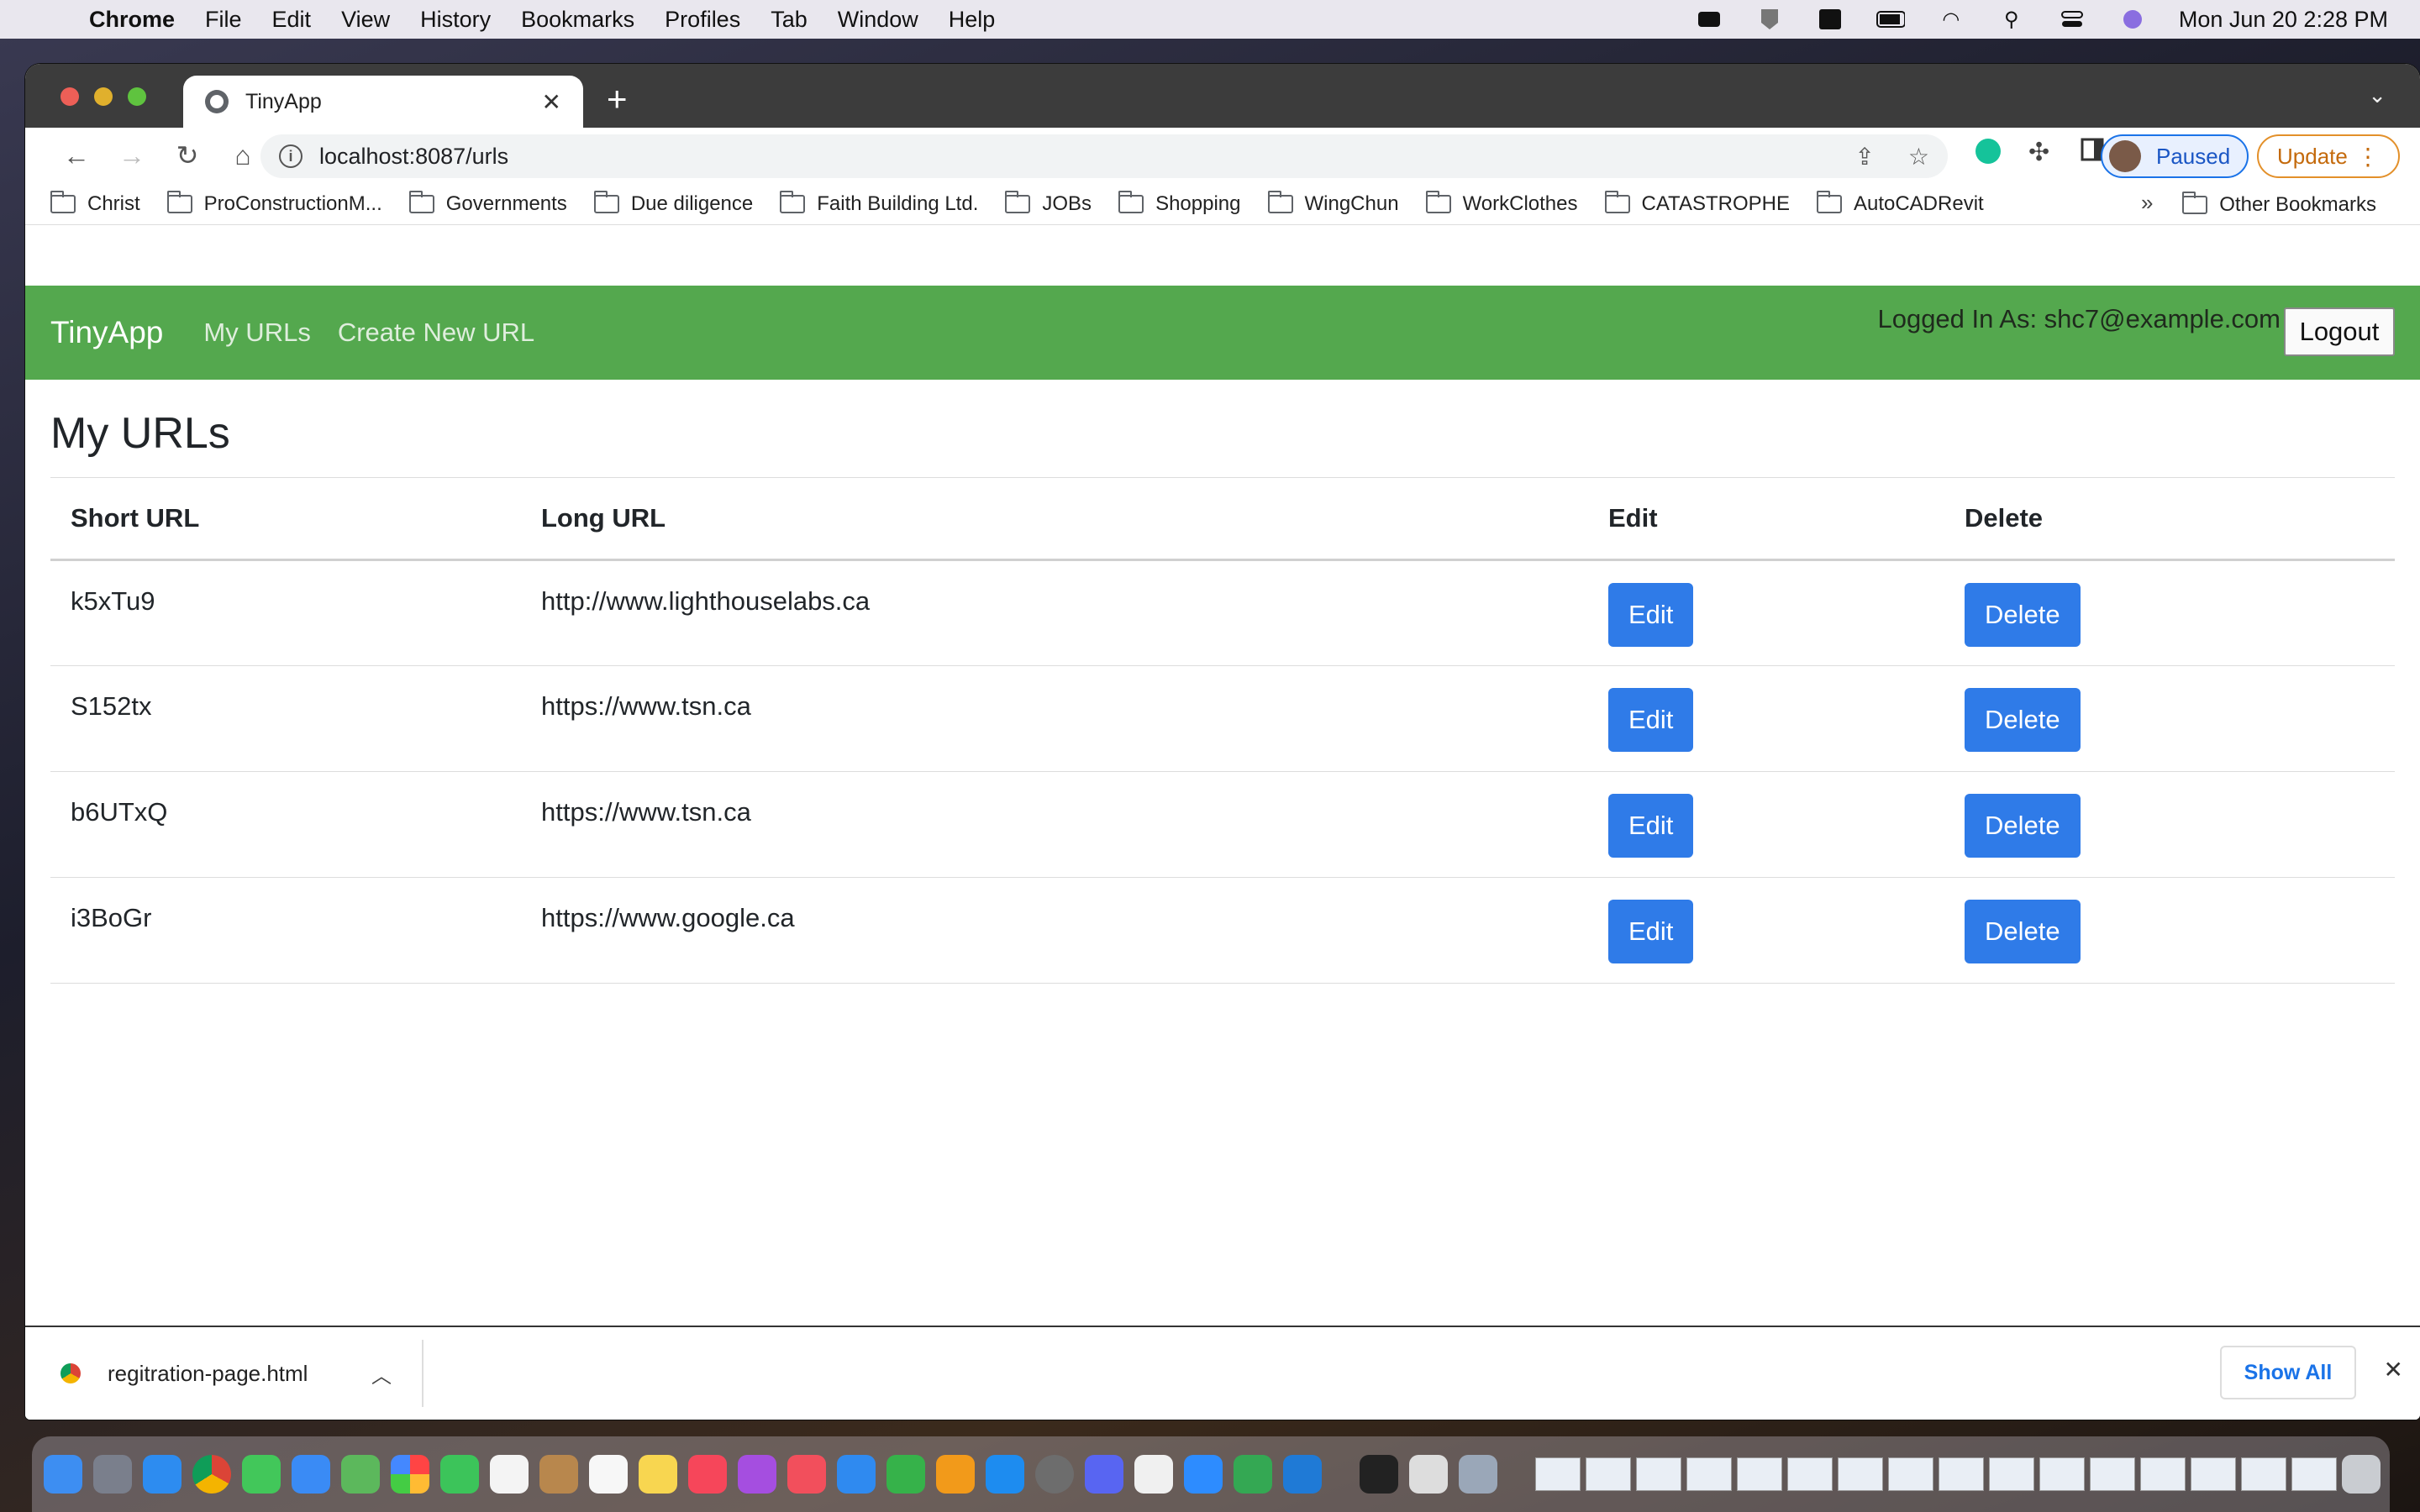  I want to click on discord-app-icon, so click(1104, 1474).